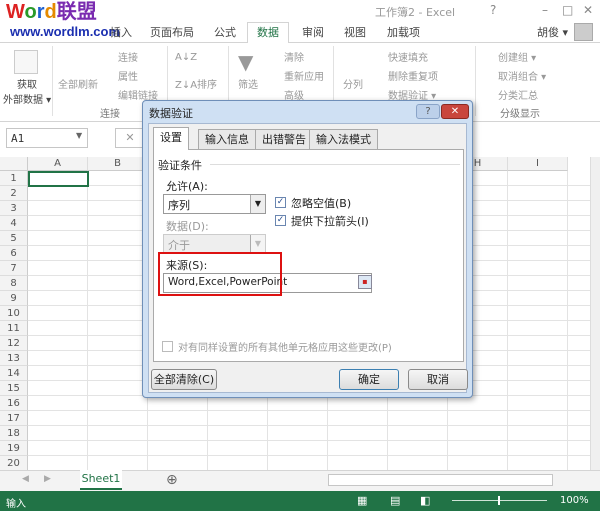  What do you see at coordinates (369, 379) in the screenshot?
I see `ok-button: 确定` at bounding box center [369, 379].